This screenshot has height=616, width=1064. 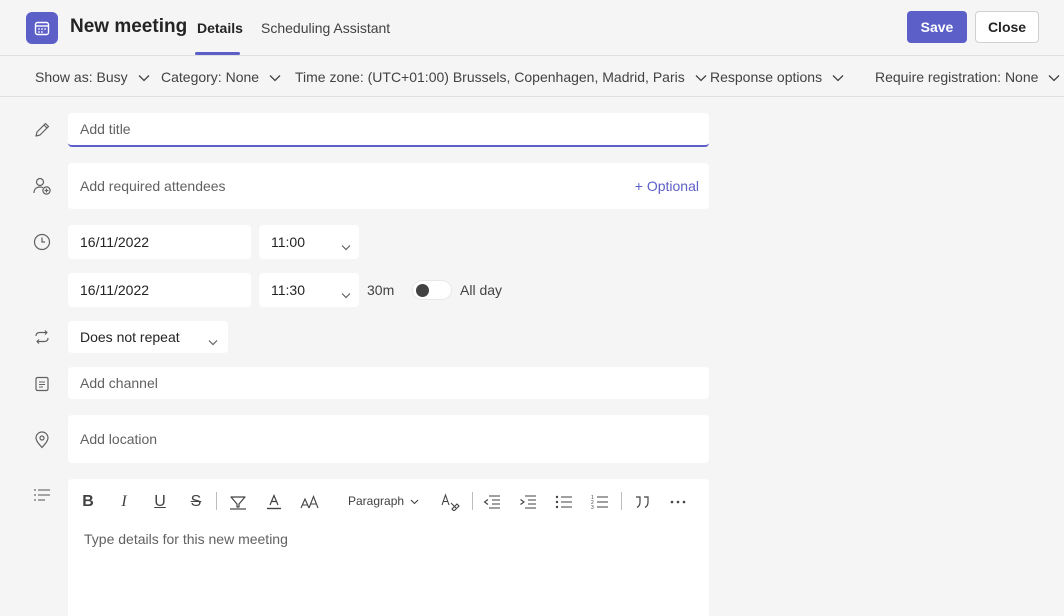 What do you see at coordinates (678, 502) in the screenshot?
I see `more-options-icon` at bounding box center [678, 502].